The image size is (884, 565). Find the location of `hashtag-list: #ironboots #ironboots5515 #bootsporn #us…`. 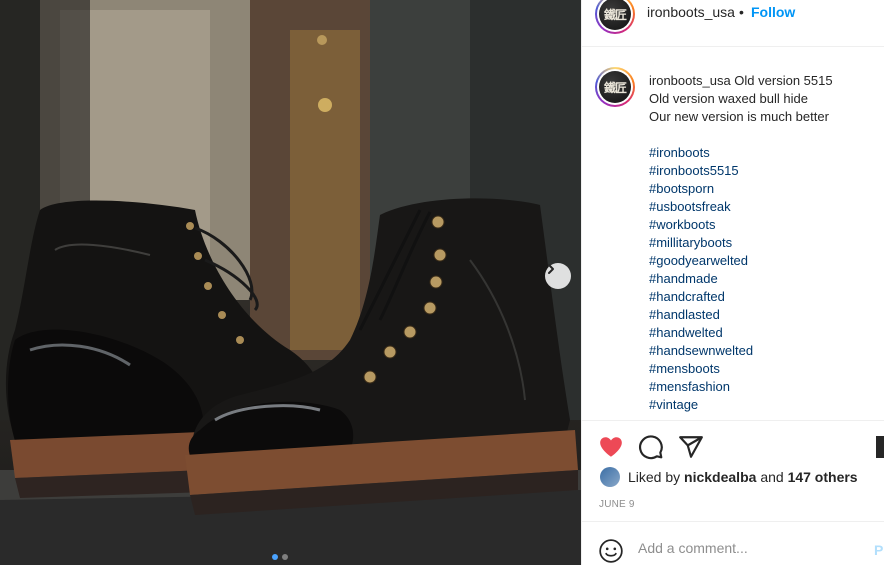

hashtag-list: #ironboots #ironboots5515 #bootsporn #us… is located at coordinates (701, 279).